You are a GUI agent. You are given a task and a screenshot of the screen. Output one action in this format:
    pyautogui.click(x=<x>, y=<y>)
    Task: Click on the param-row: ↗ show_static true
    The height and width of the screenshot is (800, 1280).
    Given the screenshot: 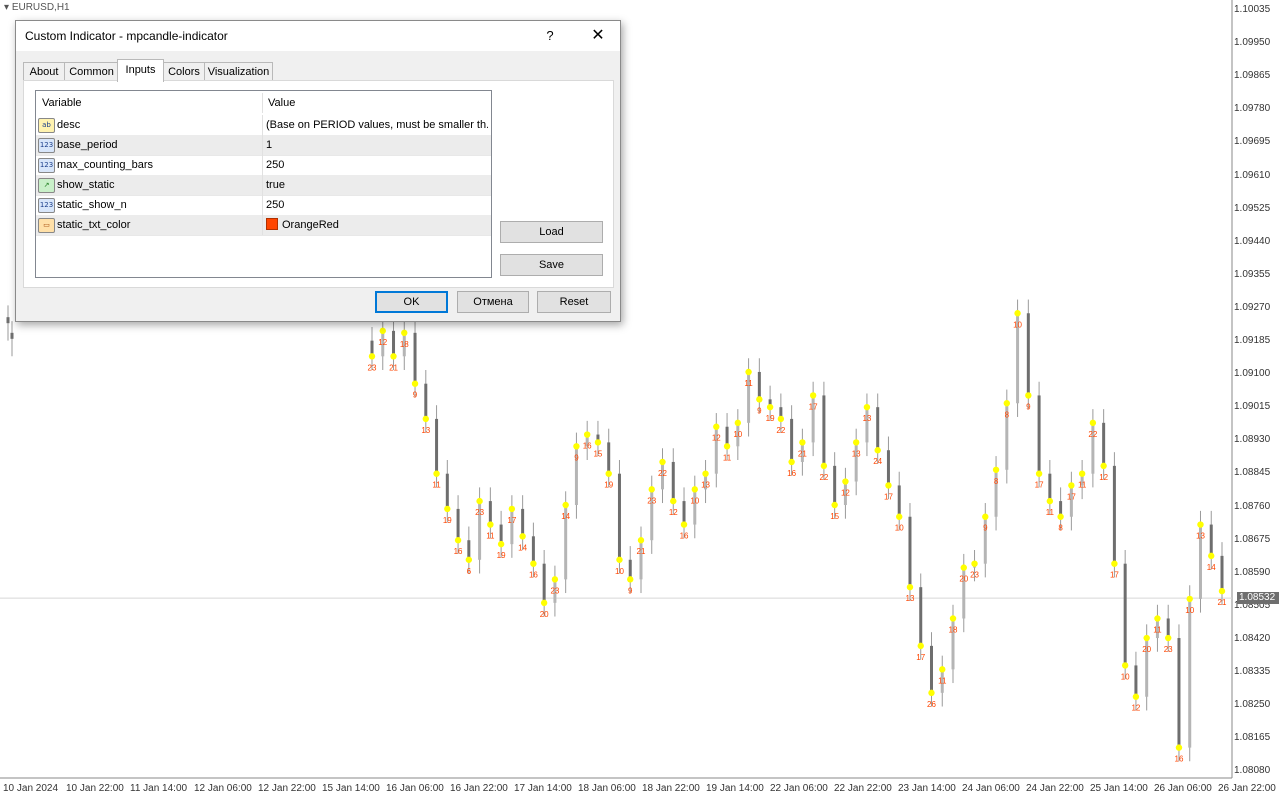 What is the action you would take?
    pyautogui.click(x=263, y=185)
    